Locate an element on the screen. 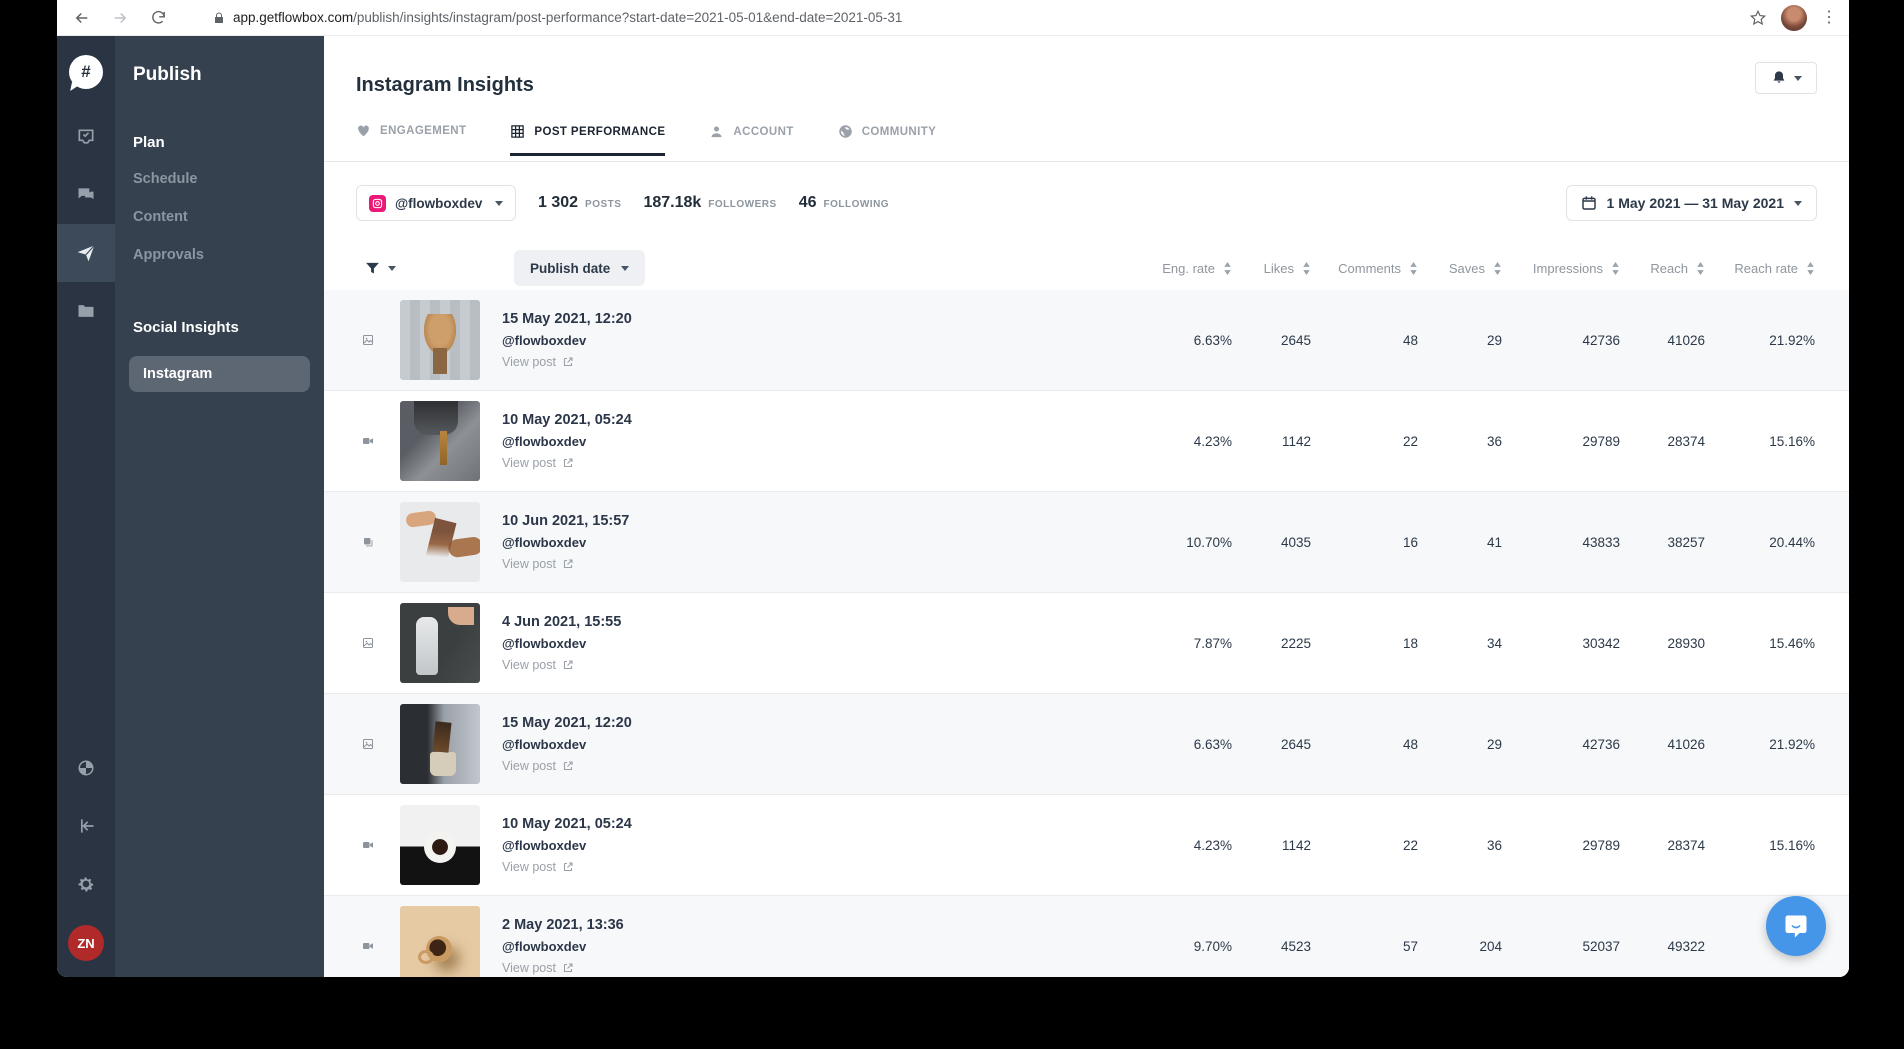  user-avatar: ZN is located at coordinates (86, 943).